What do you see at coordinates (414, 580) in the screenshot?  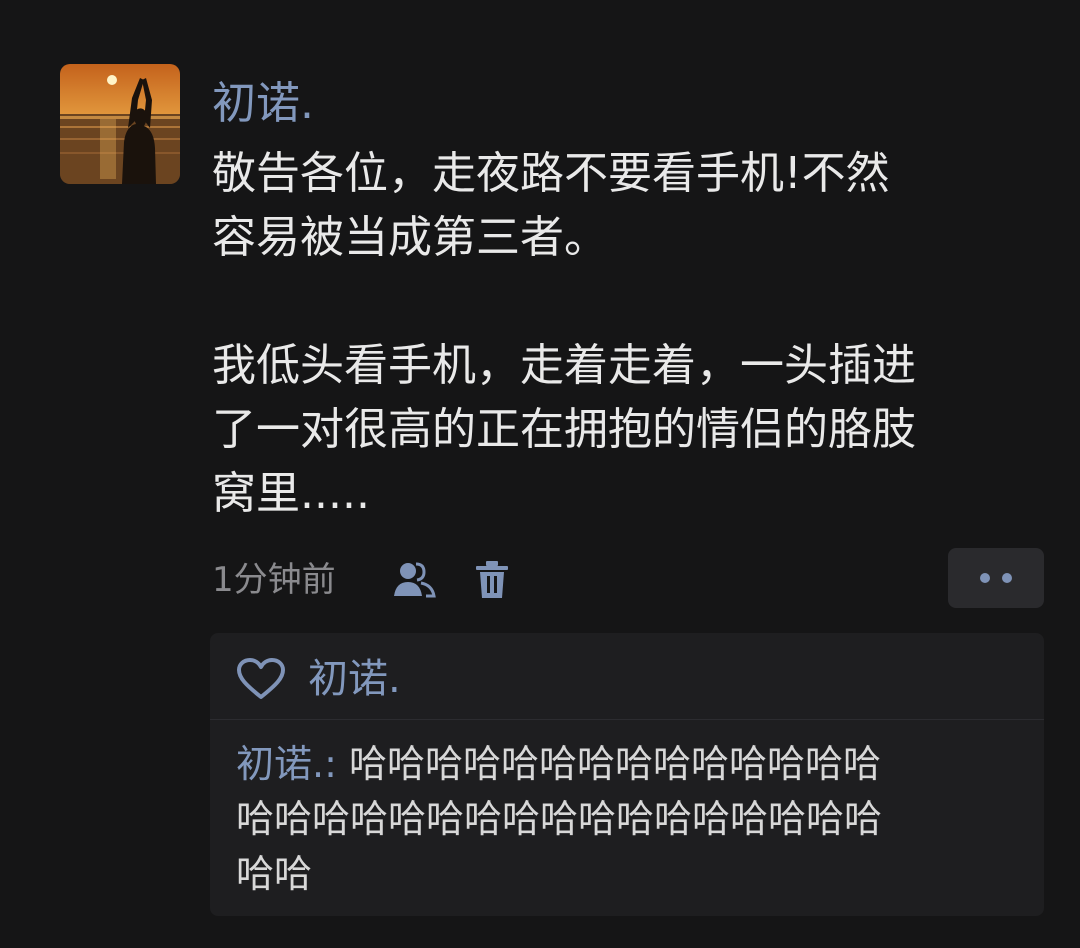 I see `friends-visibility-icon` at bounding box center [414, 580].